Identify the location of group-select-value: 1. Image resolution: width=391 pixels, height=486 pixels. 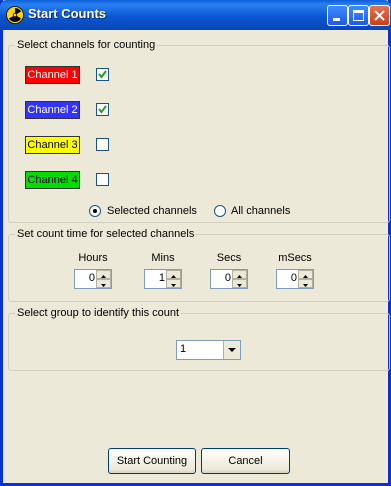
(183, 349).